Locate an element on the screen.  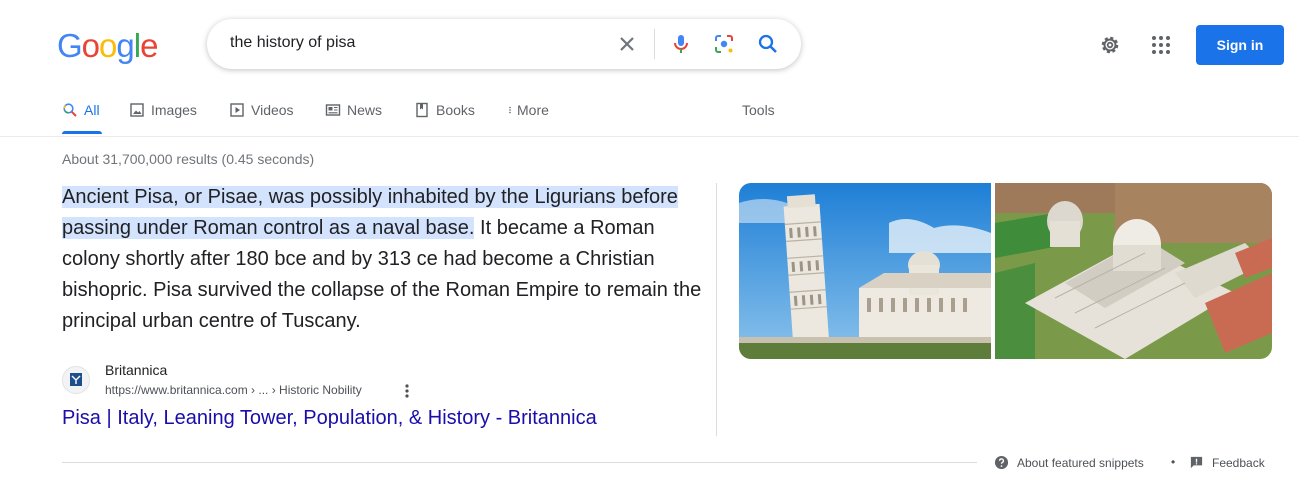
tab-images: Images is located at coordinates (163, 110).